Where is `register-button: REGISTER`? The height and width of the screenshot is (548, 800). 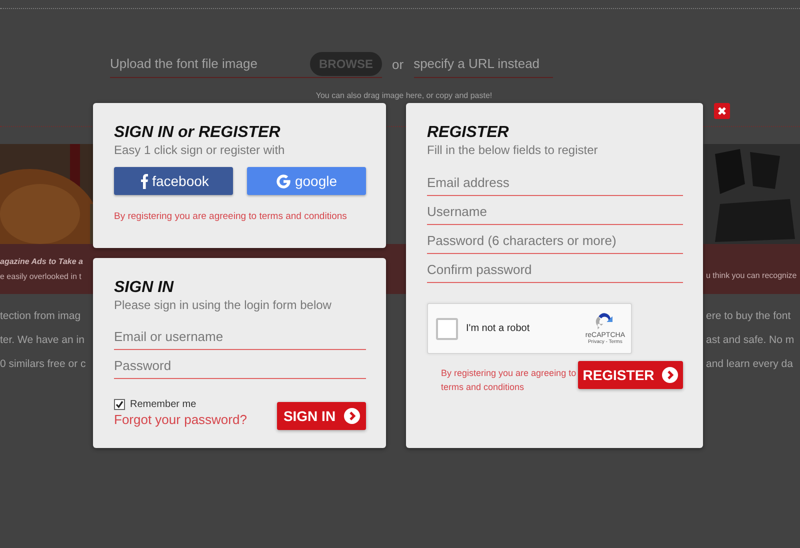
register-button: REGISTER is located at coordinates (630, 375).